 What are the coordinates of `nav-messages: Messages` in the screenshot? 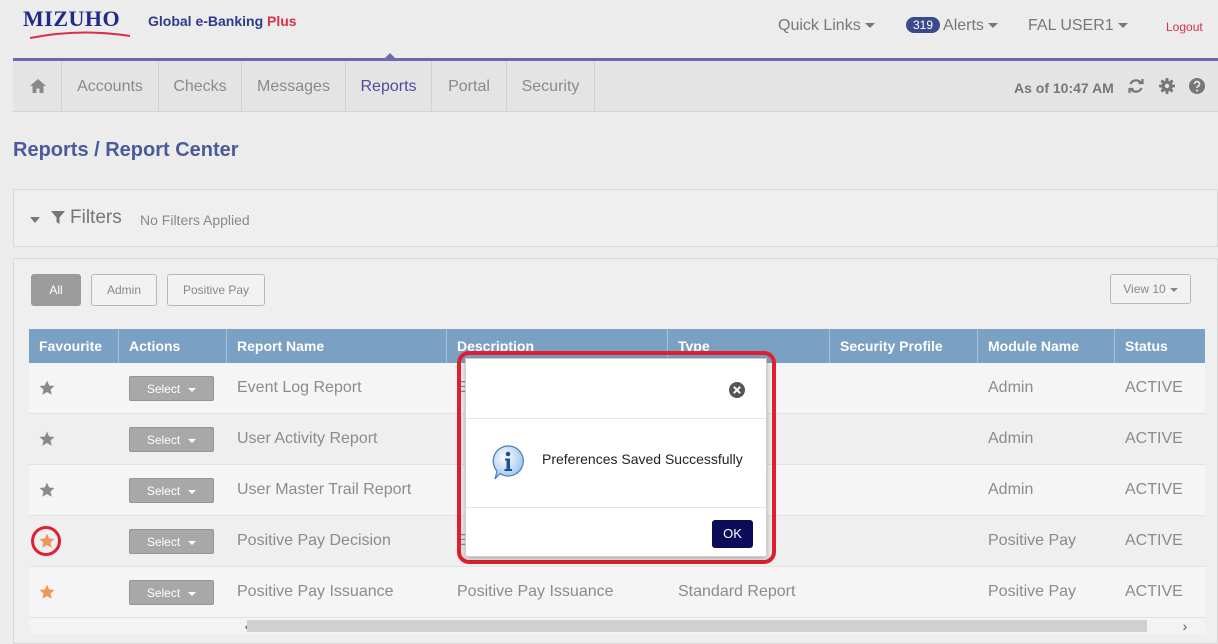 It's located at (294, 86).